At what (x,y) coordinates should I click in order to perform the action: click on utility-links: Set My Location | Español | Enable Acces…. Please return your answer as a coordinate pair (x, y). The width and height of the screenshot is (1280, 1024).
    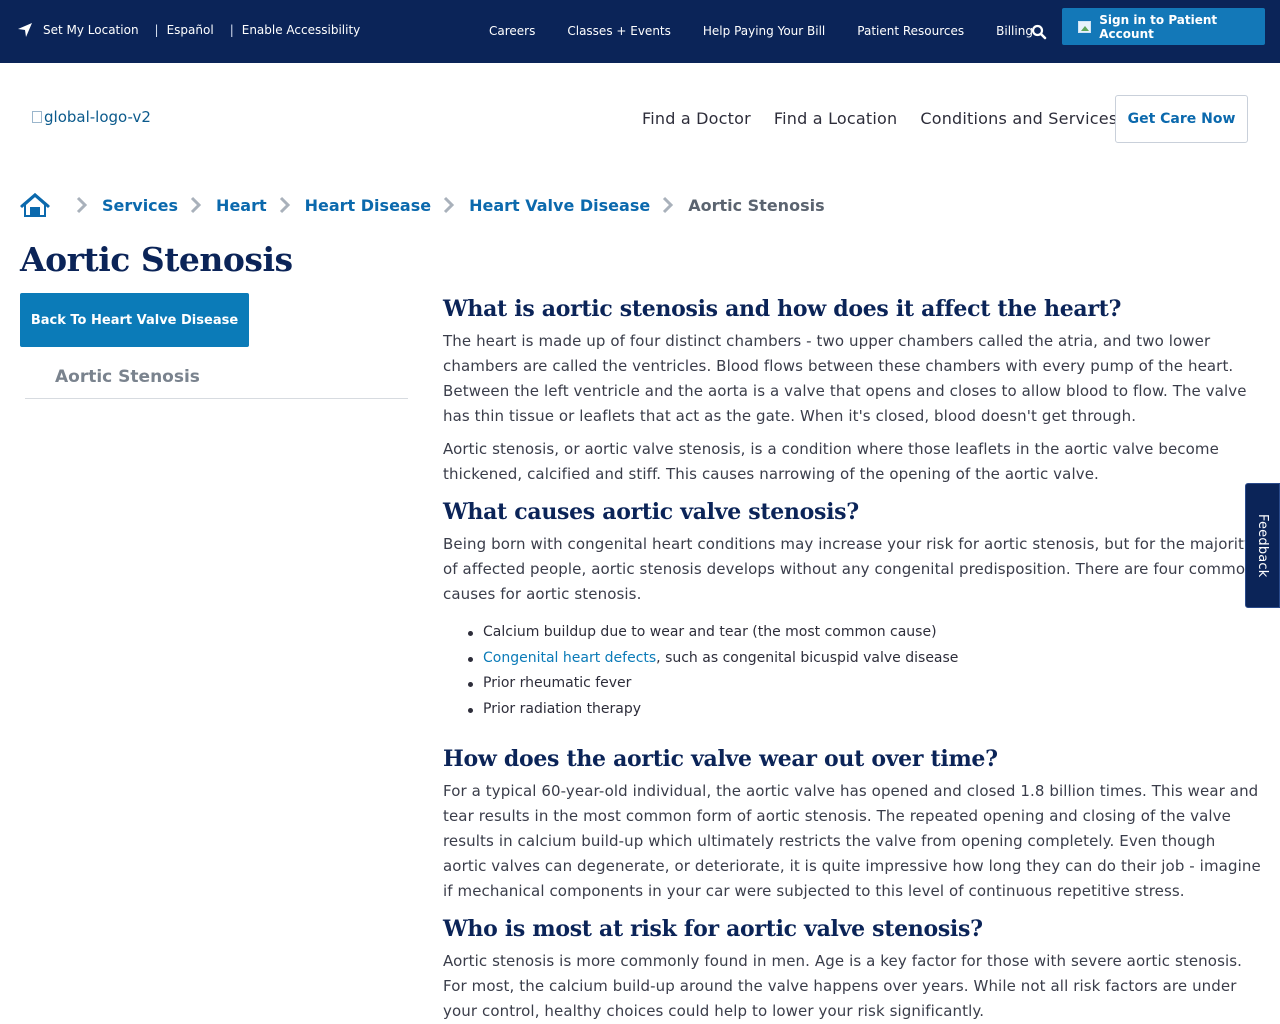
    Looking at the image, I should click on (188, 30).